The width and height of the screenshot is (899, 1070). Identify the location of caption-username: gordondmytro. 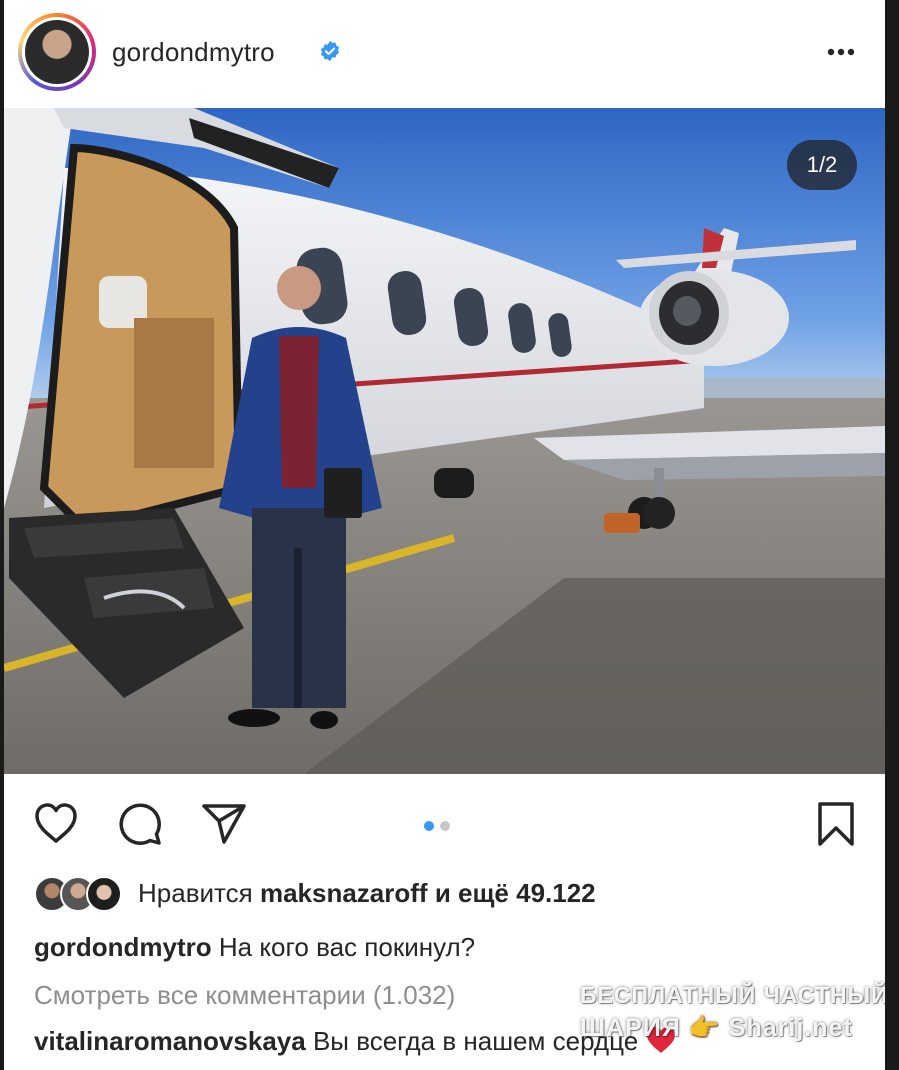
(123, 947).